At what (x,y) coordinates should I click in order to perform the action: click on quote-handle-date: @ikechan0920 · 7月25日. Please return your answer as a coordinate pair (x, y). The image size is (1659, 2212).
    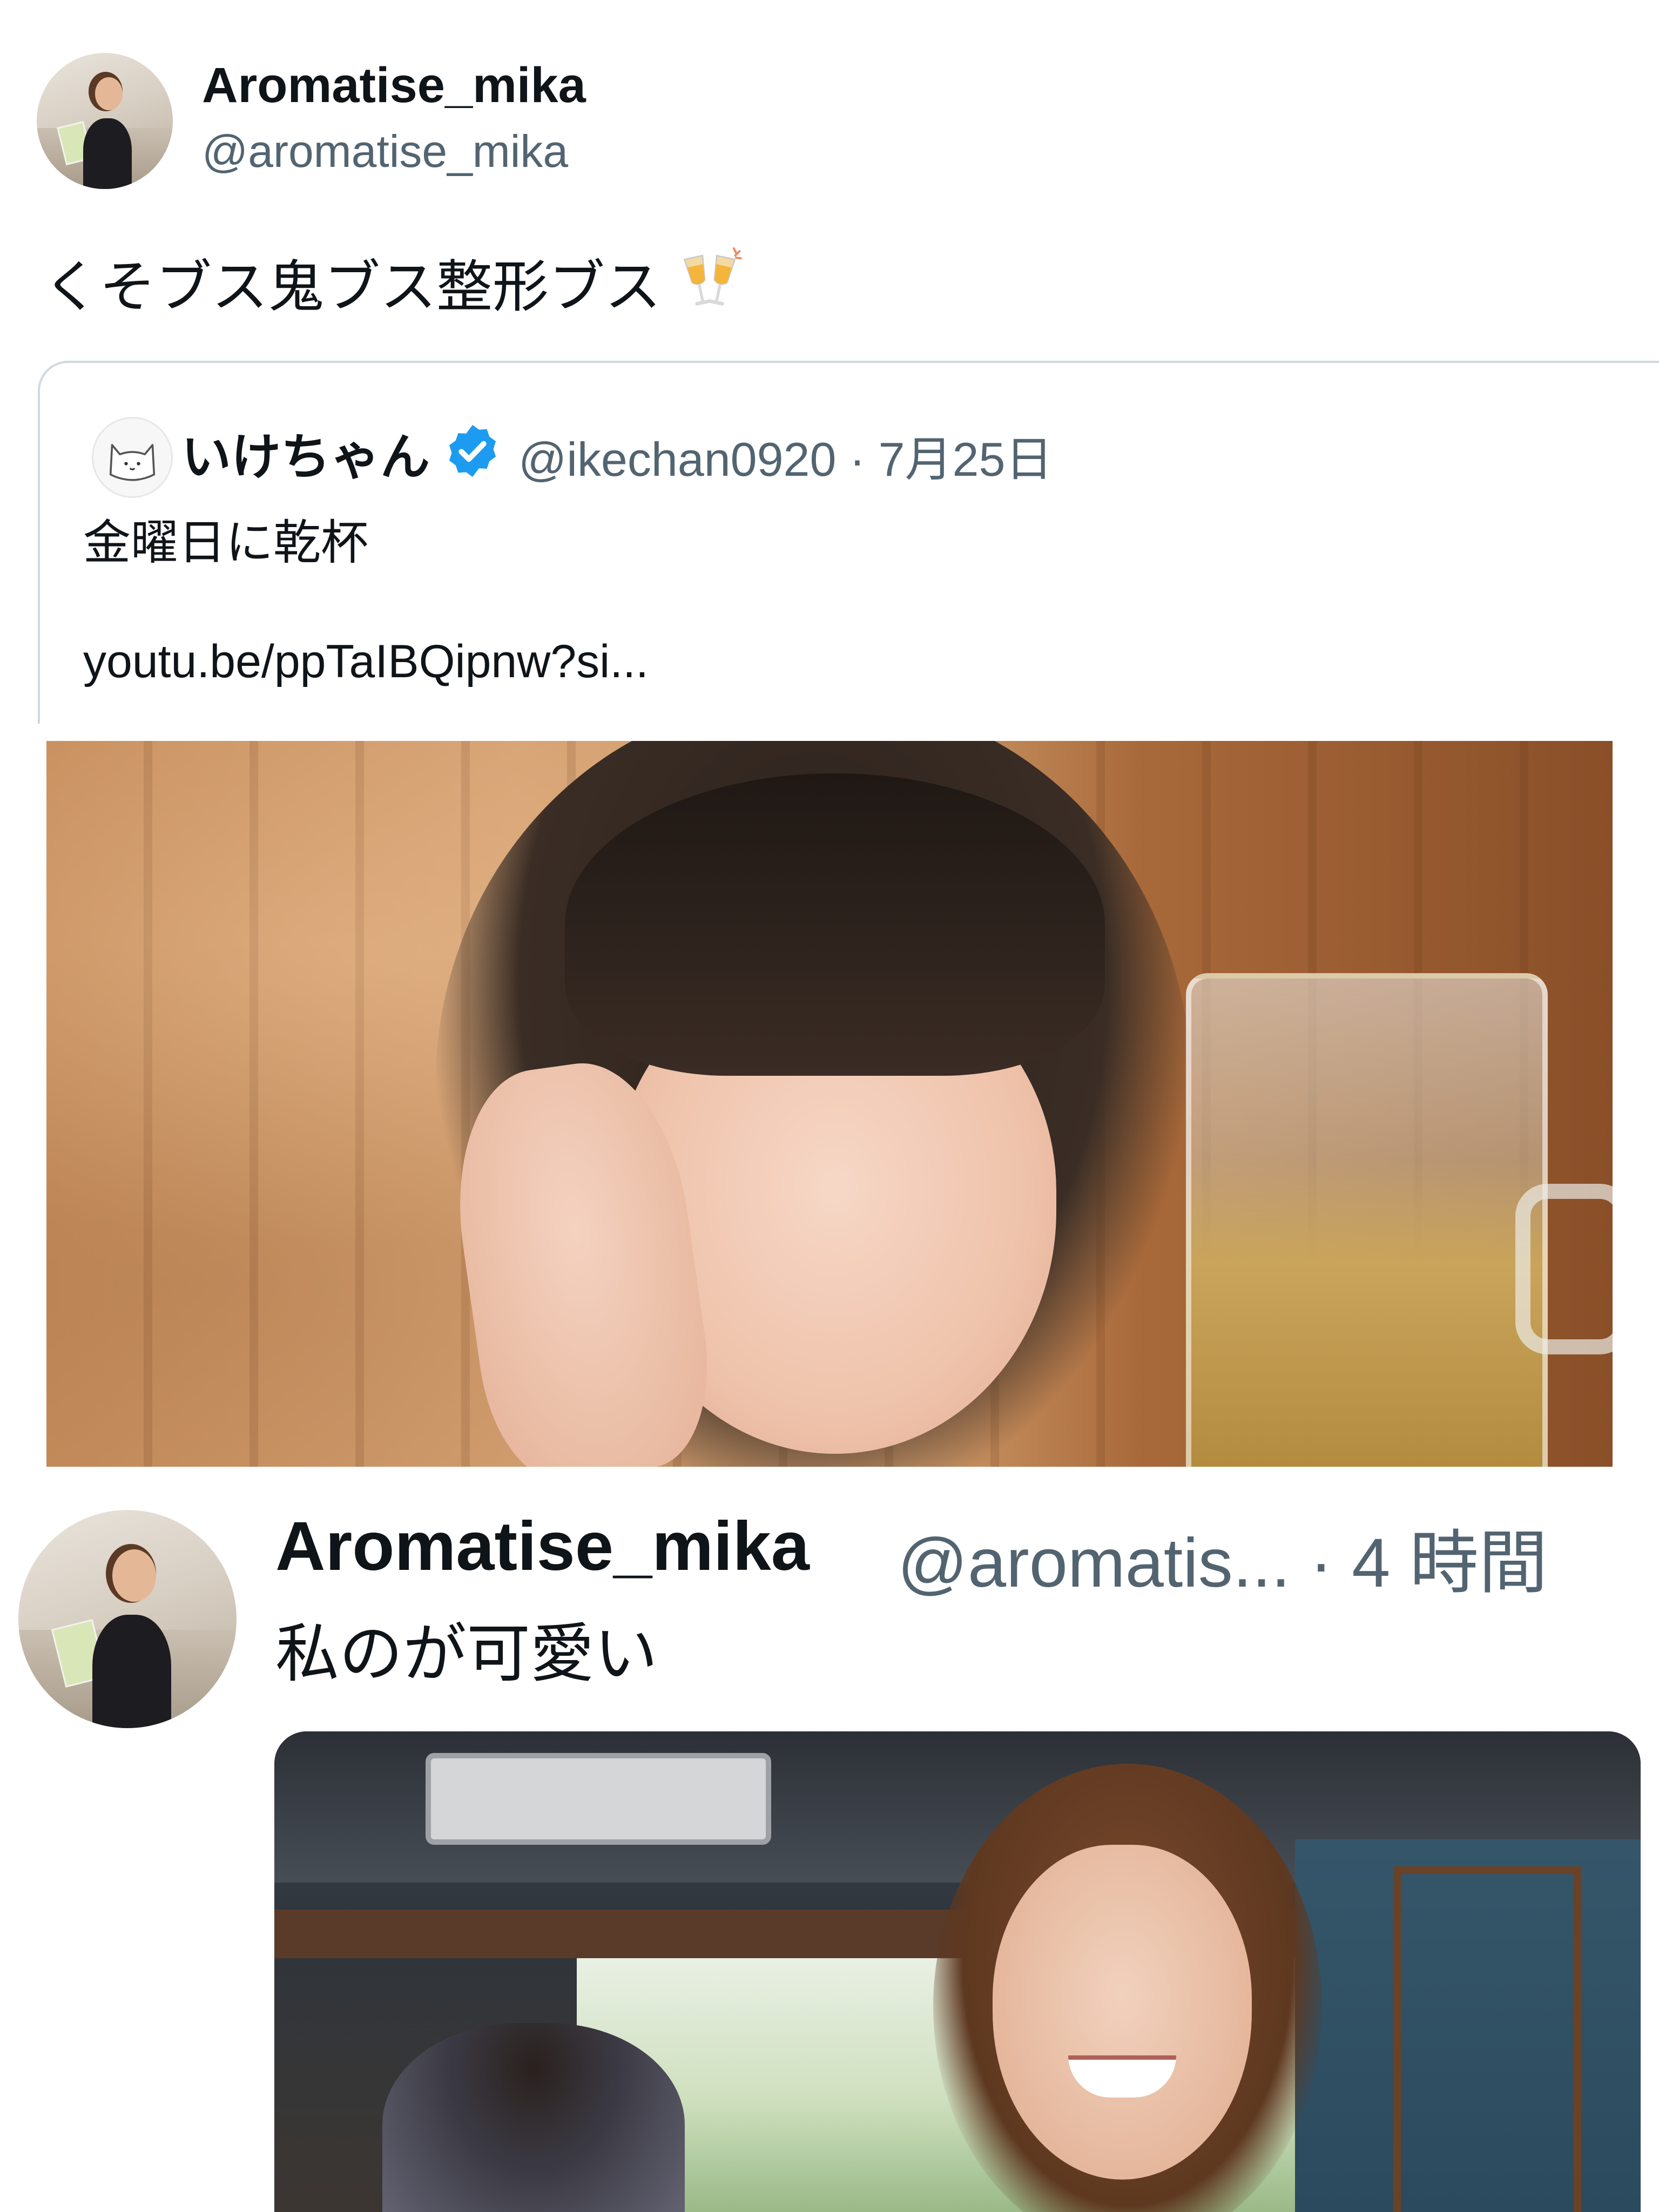
    Looking at the image, I should click on (785, 455).